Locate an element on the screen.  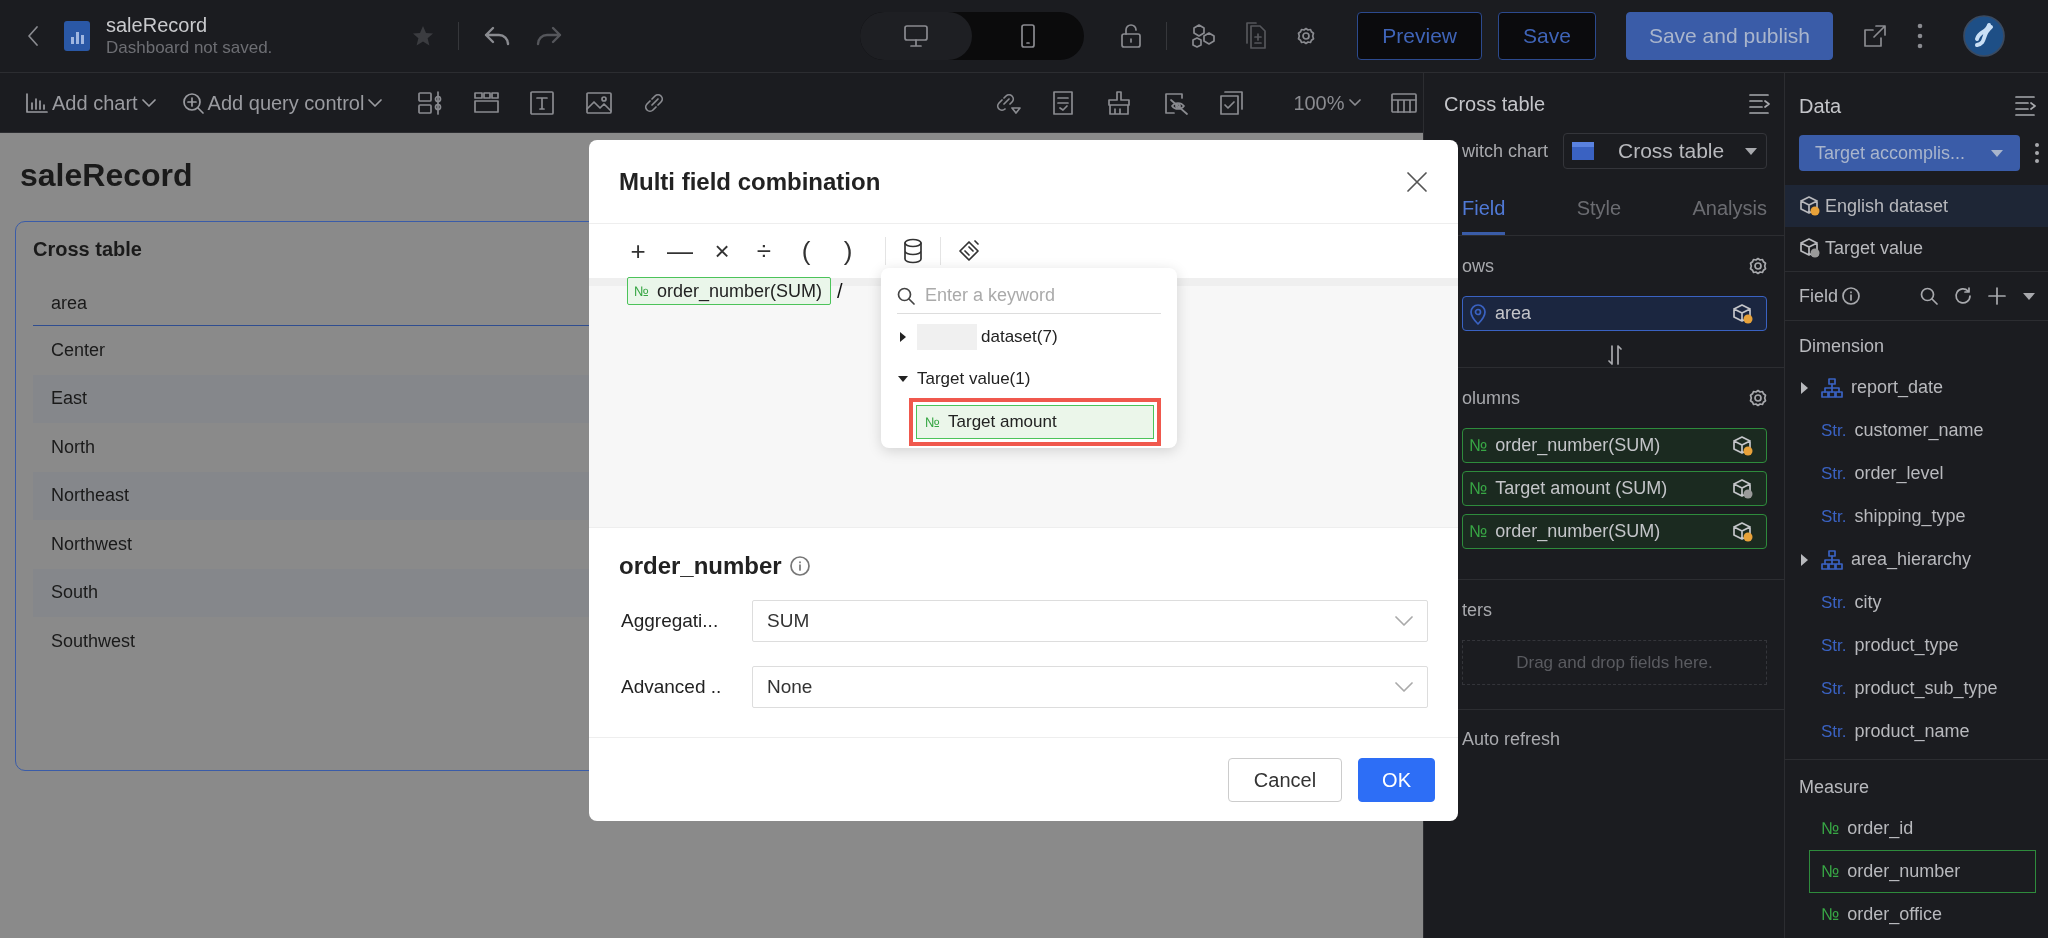
section-label: Field is located at coordinates (1818, 296).